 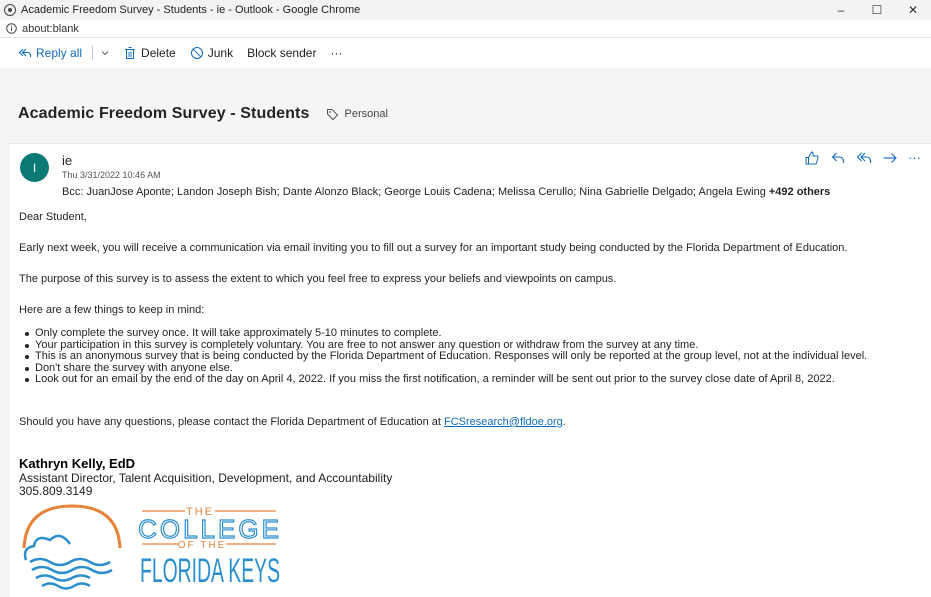 What do you see at coordinates (112, 310) in the screenshot?
I see `paragraph-3: Here are a few things to keep in mind:` at bounding box center [112, 310].